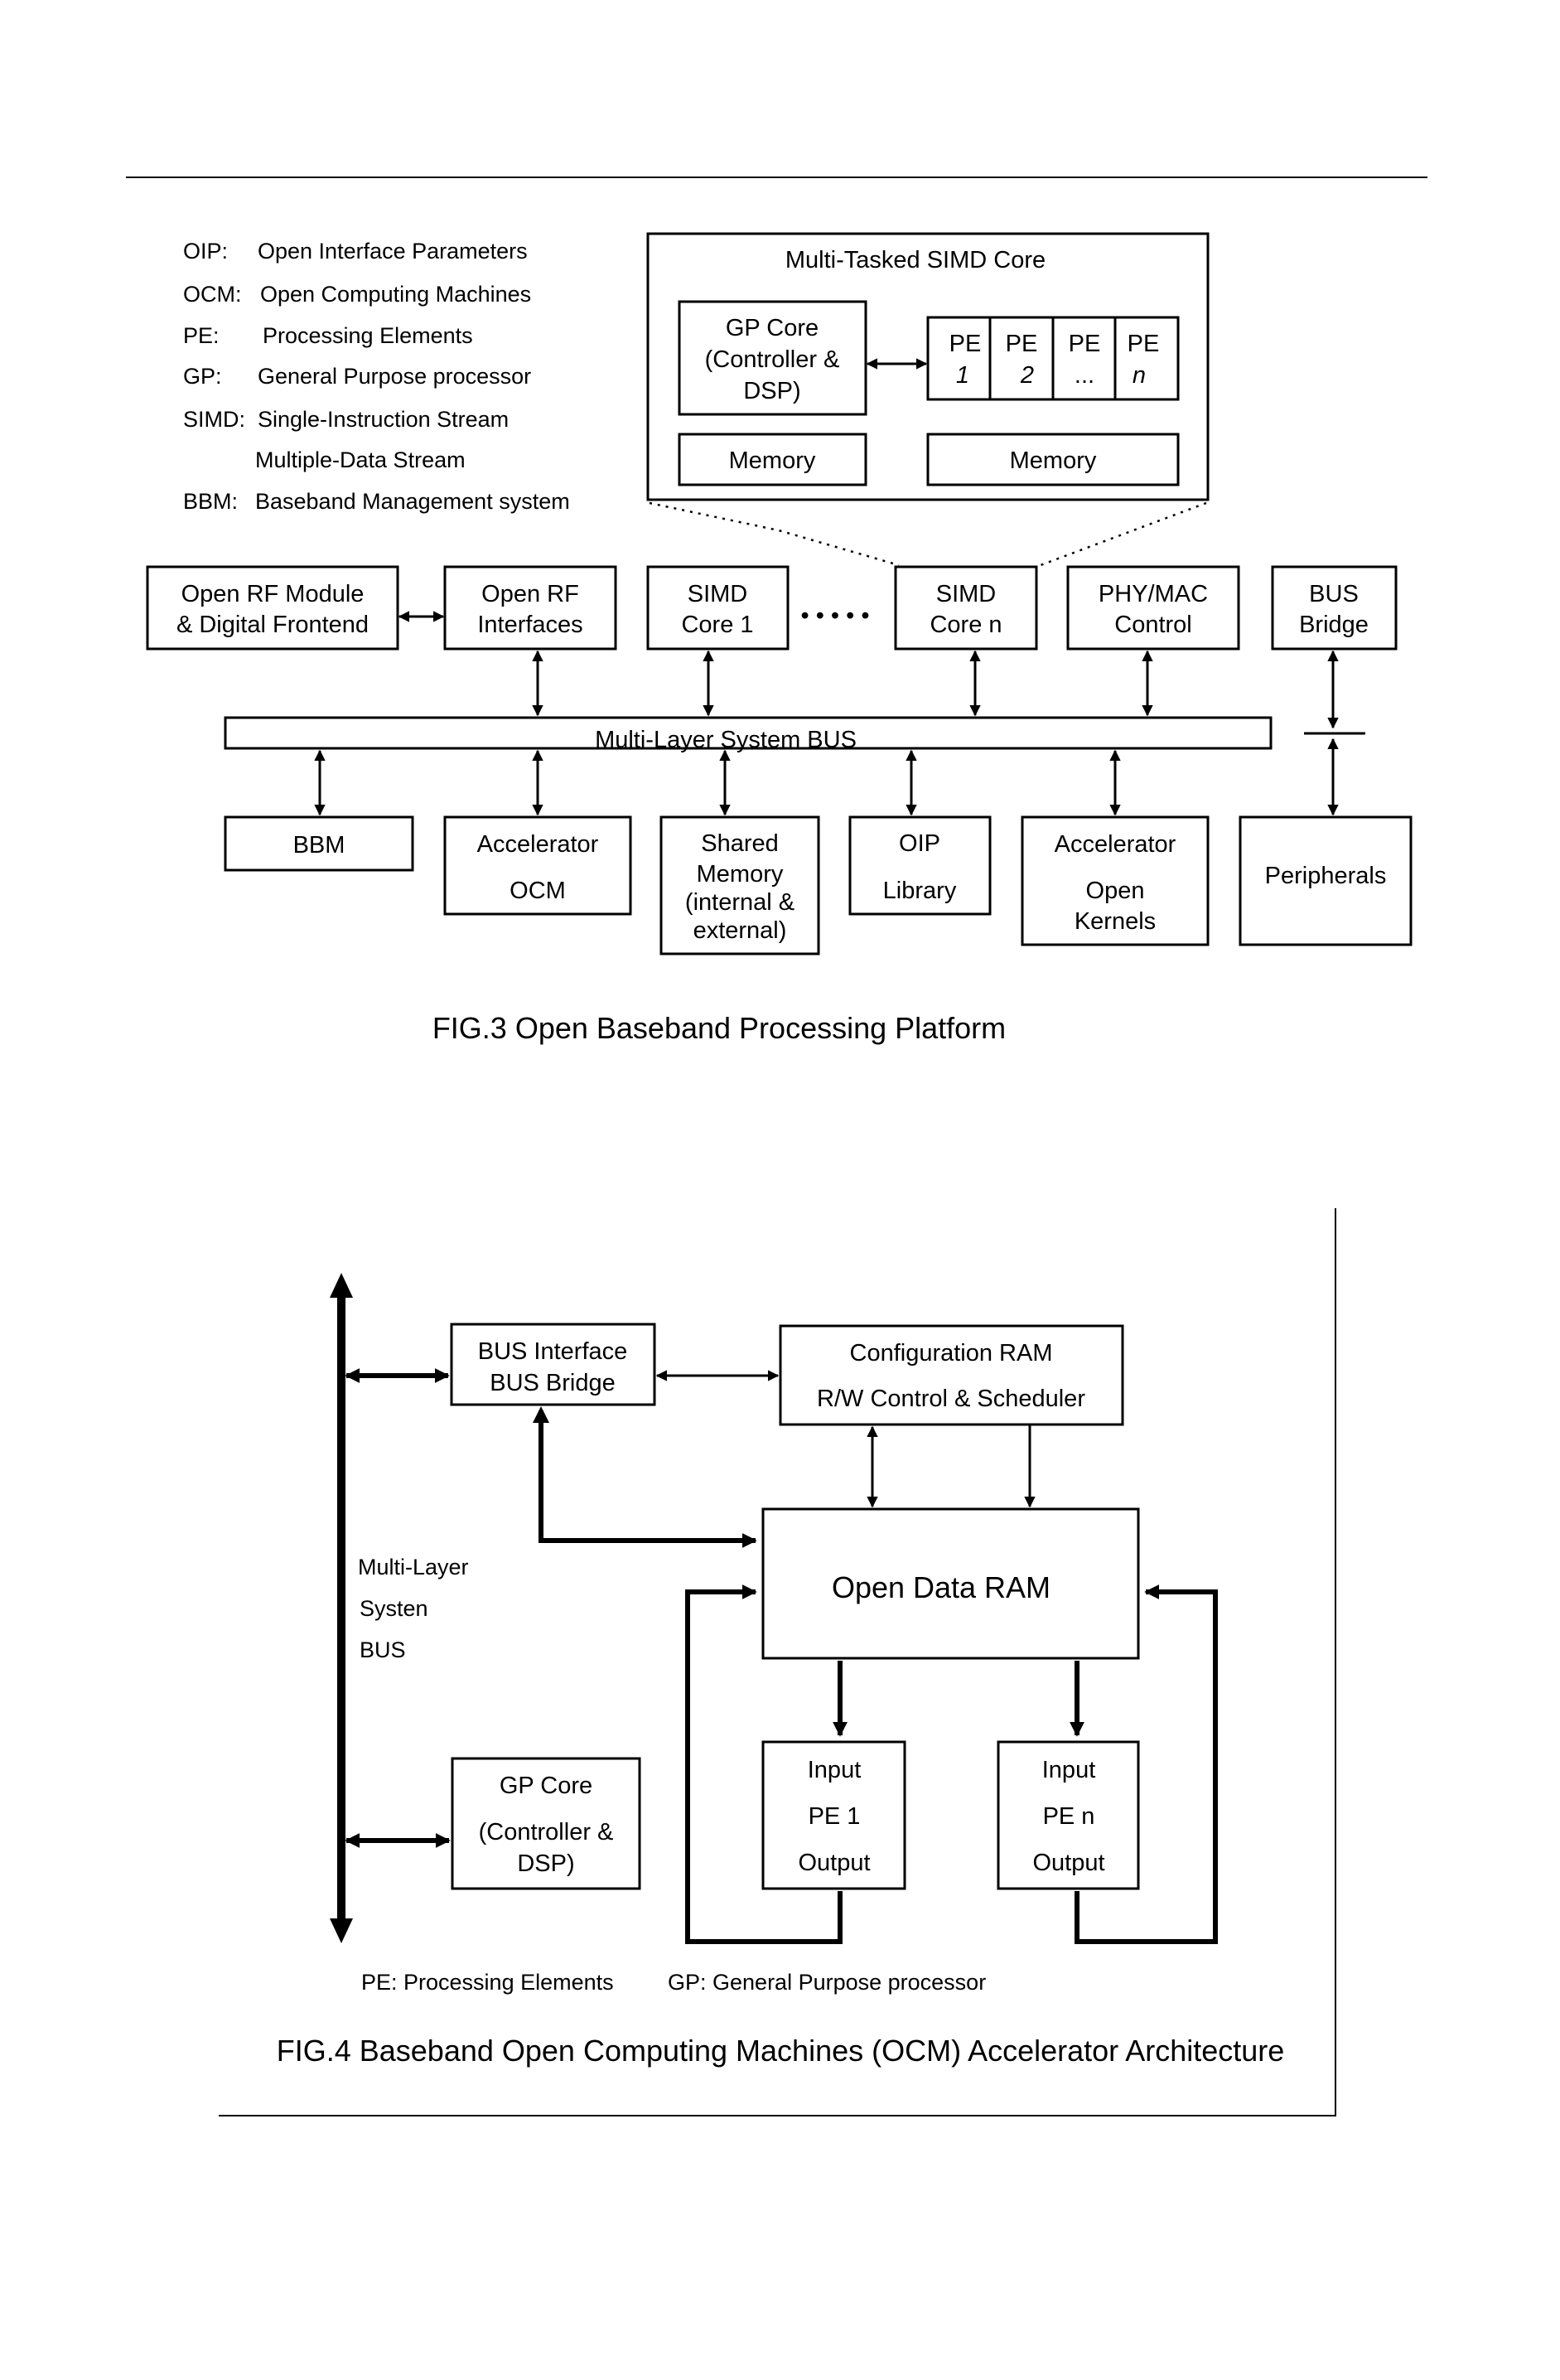 This screenshot has height=2380, width=1560. I want to click on open-data-ram-label: Open Data RAM, so click(941, 1587).